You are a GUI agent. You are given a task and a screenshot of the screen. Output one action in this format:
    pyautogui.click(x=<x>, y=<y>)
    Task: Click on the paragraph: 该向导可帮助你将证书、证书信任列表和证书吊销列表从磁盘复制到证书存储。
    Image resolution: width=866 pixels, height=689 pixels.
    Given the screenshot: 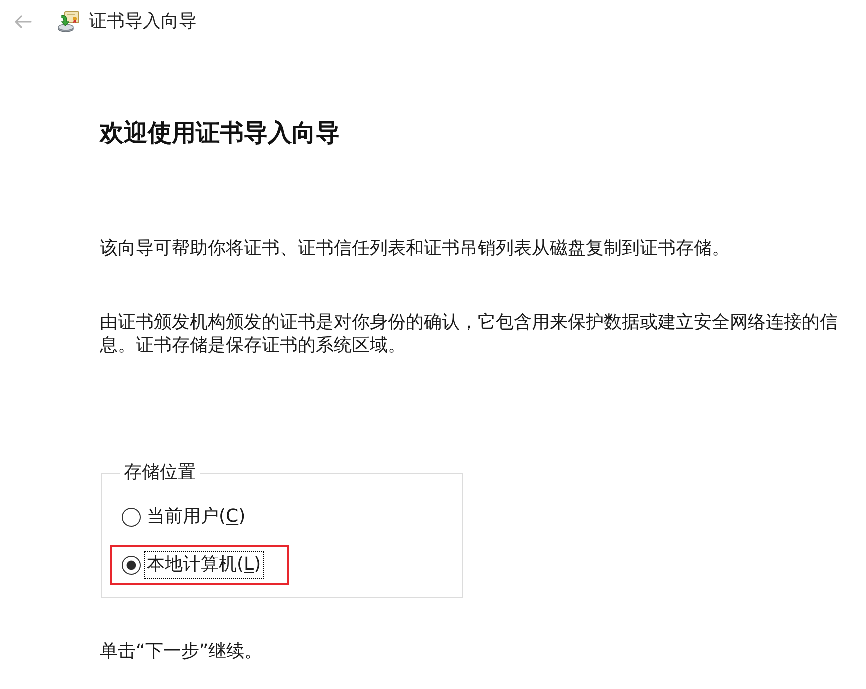 What is the action you would take?
    pyautogui.click(x=415, y=248)
    